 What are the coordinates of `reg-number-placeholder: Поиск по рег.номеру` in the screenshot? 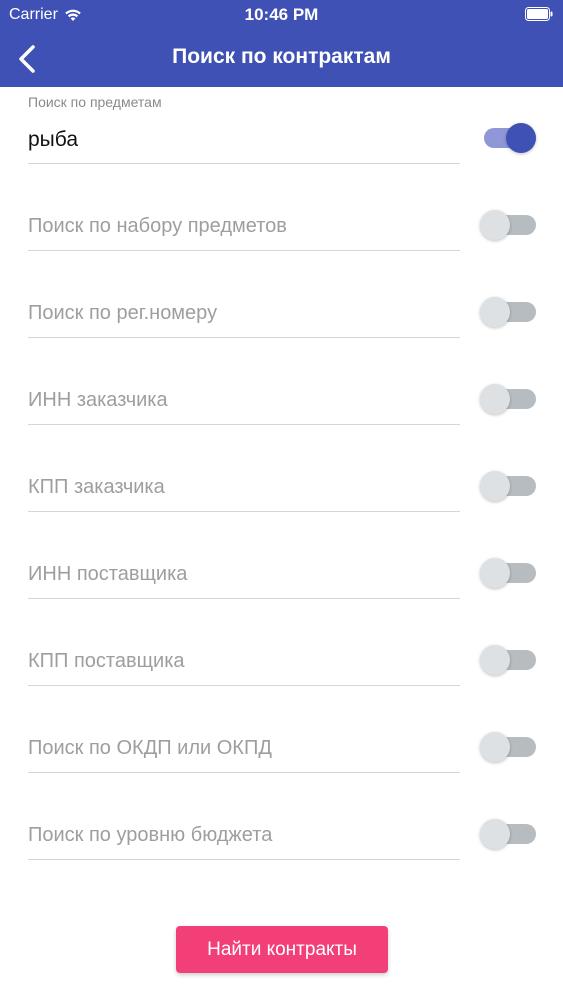 It's located at (123, 313).